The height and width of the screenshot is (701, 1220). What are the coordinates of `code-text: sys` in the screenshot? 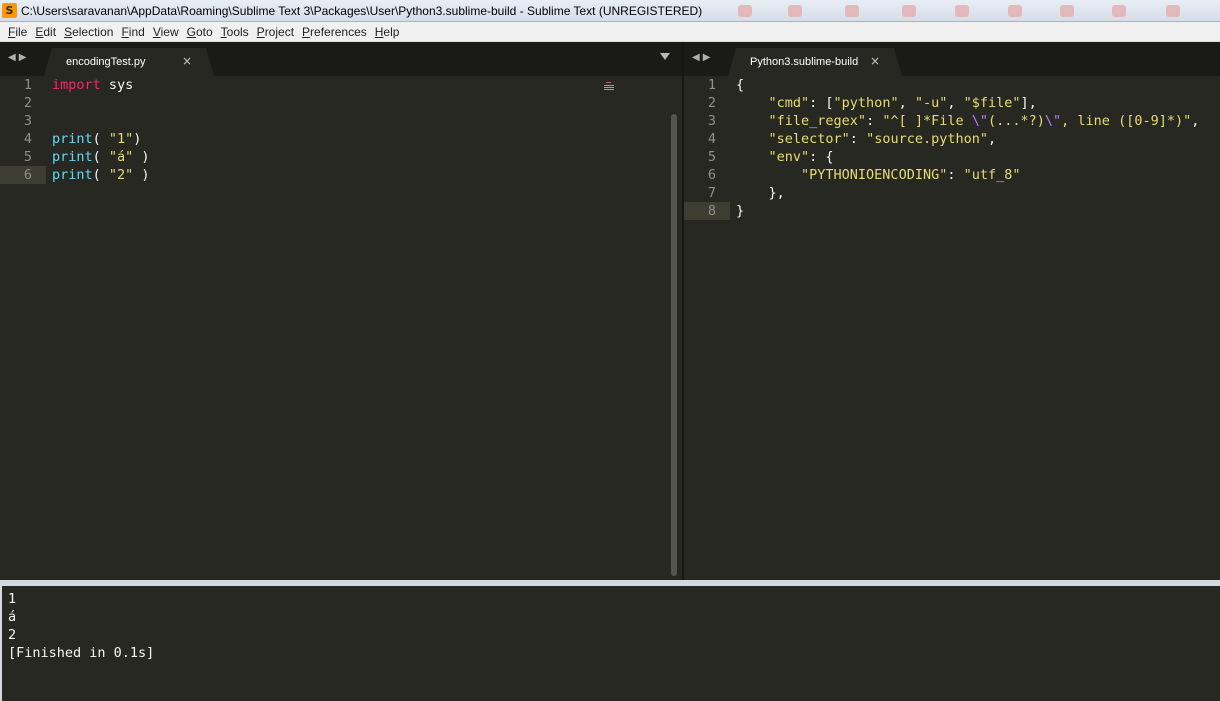 It's located at (117, 85).